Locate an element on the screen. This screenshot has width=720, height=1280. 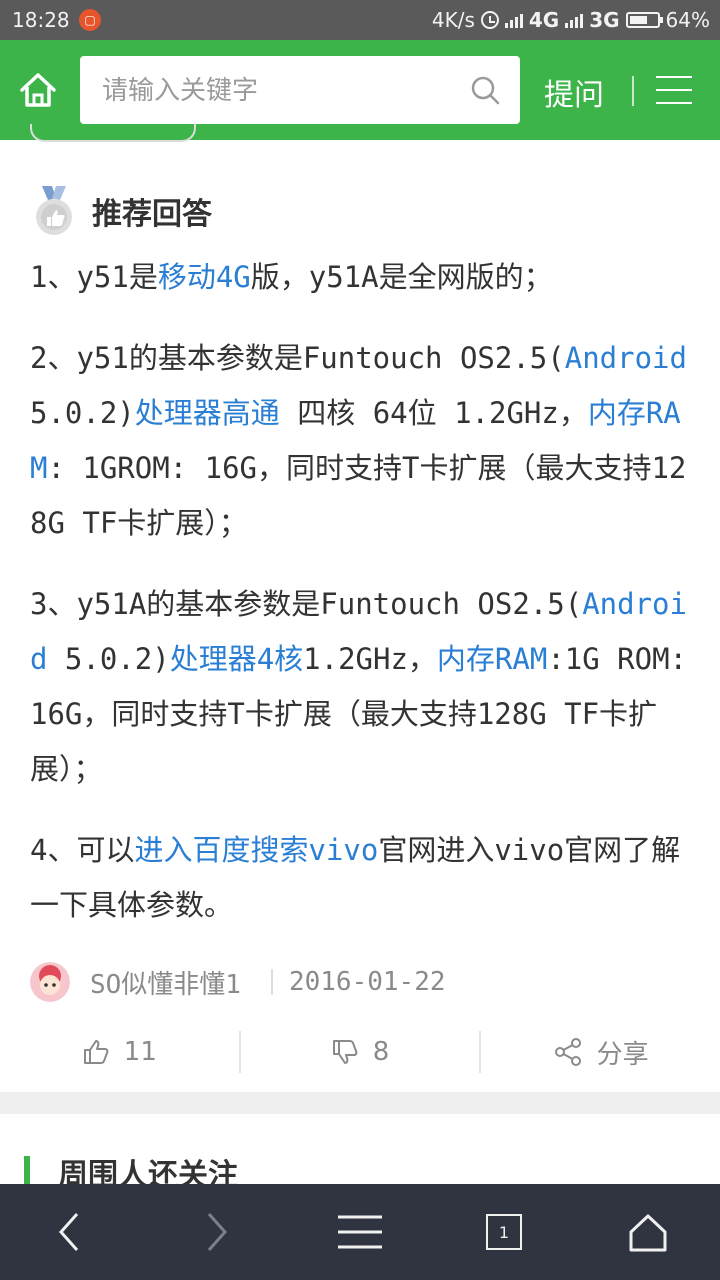
like-button: 11 is located at coordinates (119, 1052).